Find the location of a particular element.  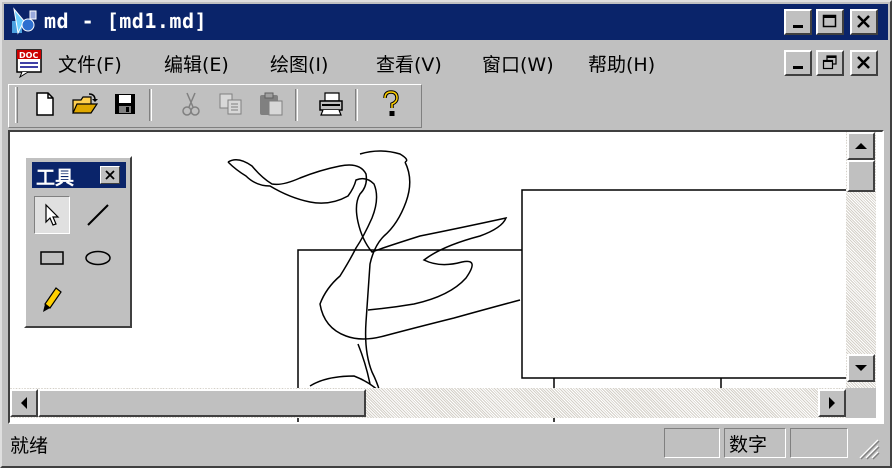

vertical-scrollbar is located at coordinates (861, 260).